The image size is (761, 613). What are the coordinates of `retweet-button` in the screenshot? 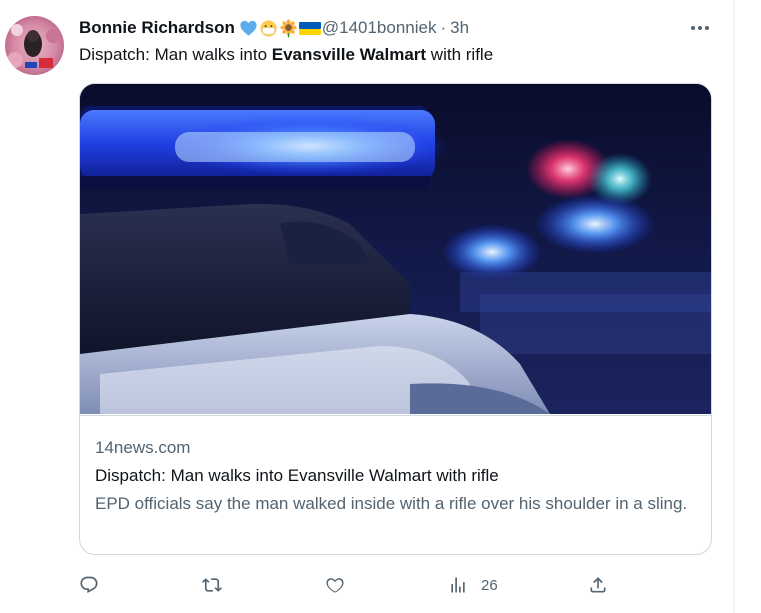 It's located at (212, 585).